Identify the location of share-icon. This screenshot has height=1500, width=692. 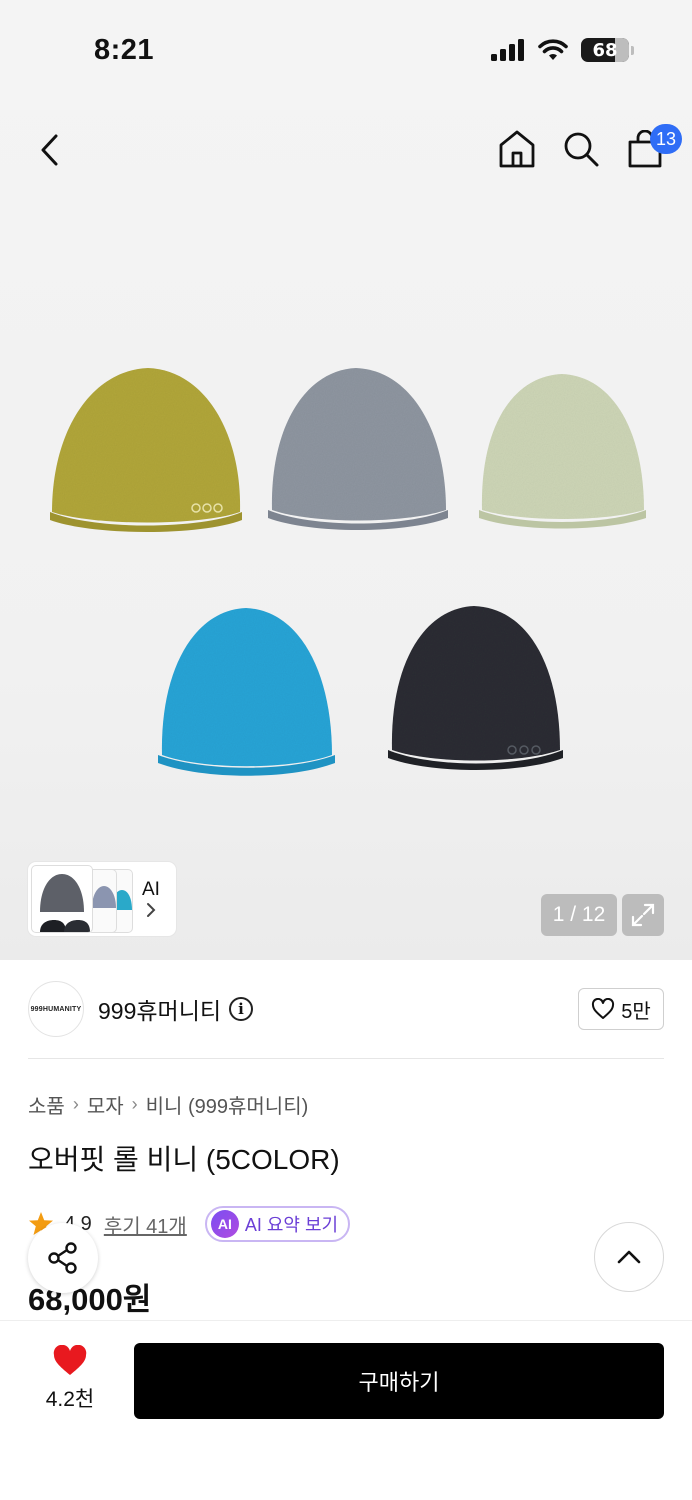
(62, 1258).